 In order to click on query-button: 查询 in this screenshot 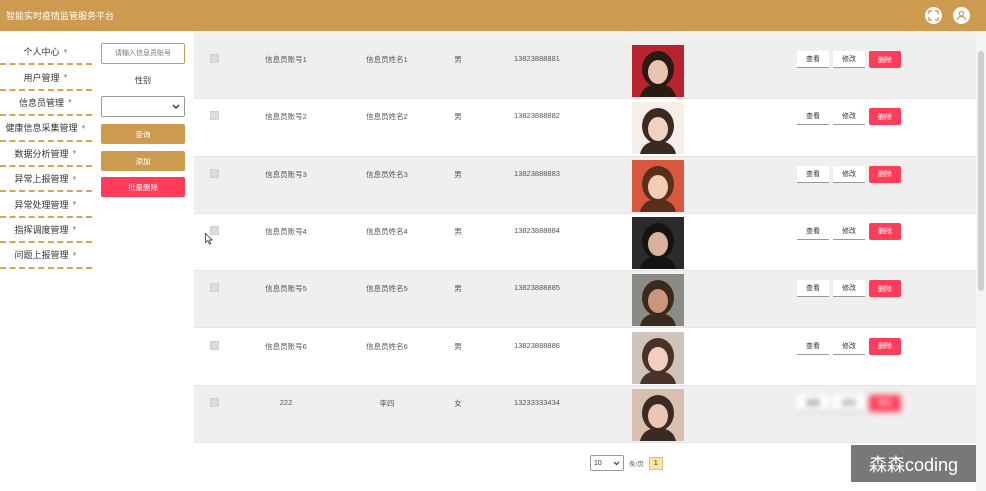, I will do `click(143, 134)`.